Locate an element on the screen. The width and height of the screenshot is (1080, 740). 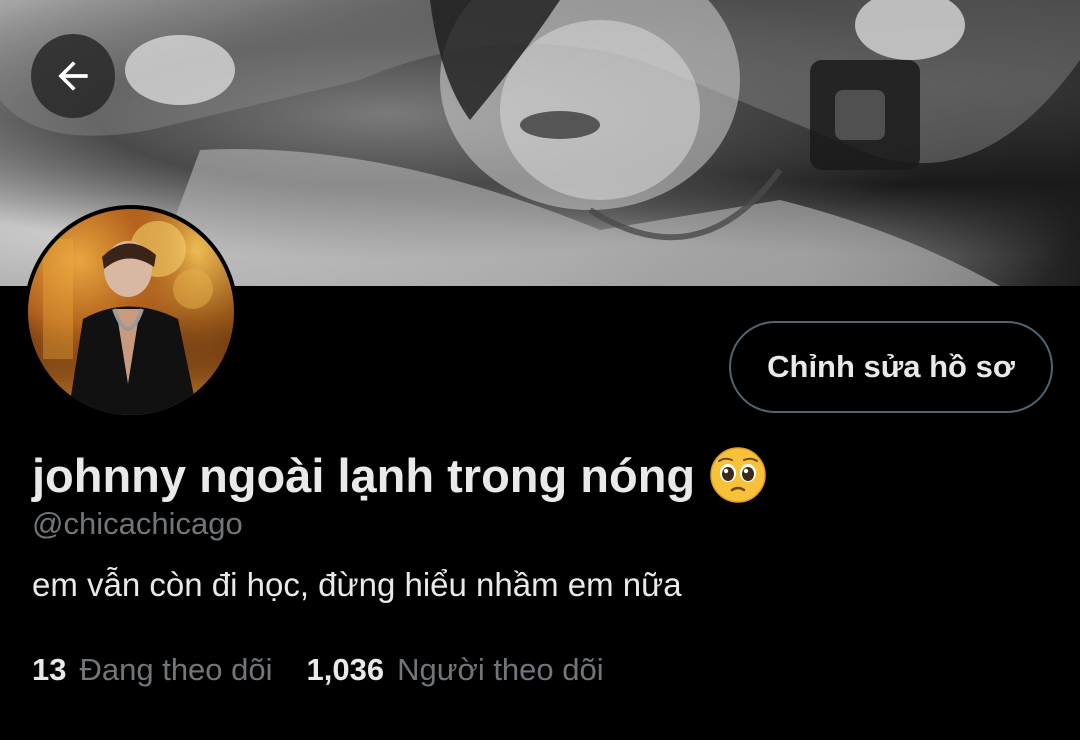
avatar is located at coordinates (131, 312).